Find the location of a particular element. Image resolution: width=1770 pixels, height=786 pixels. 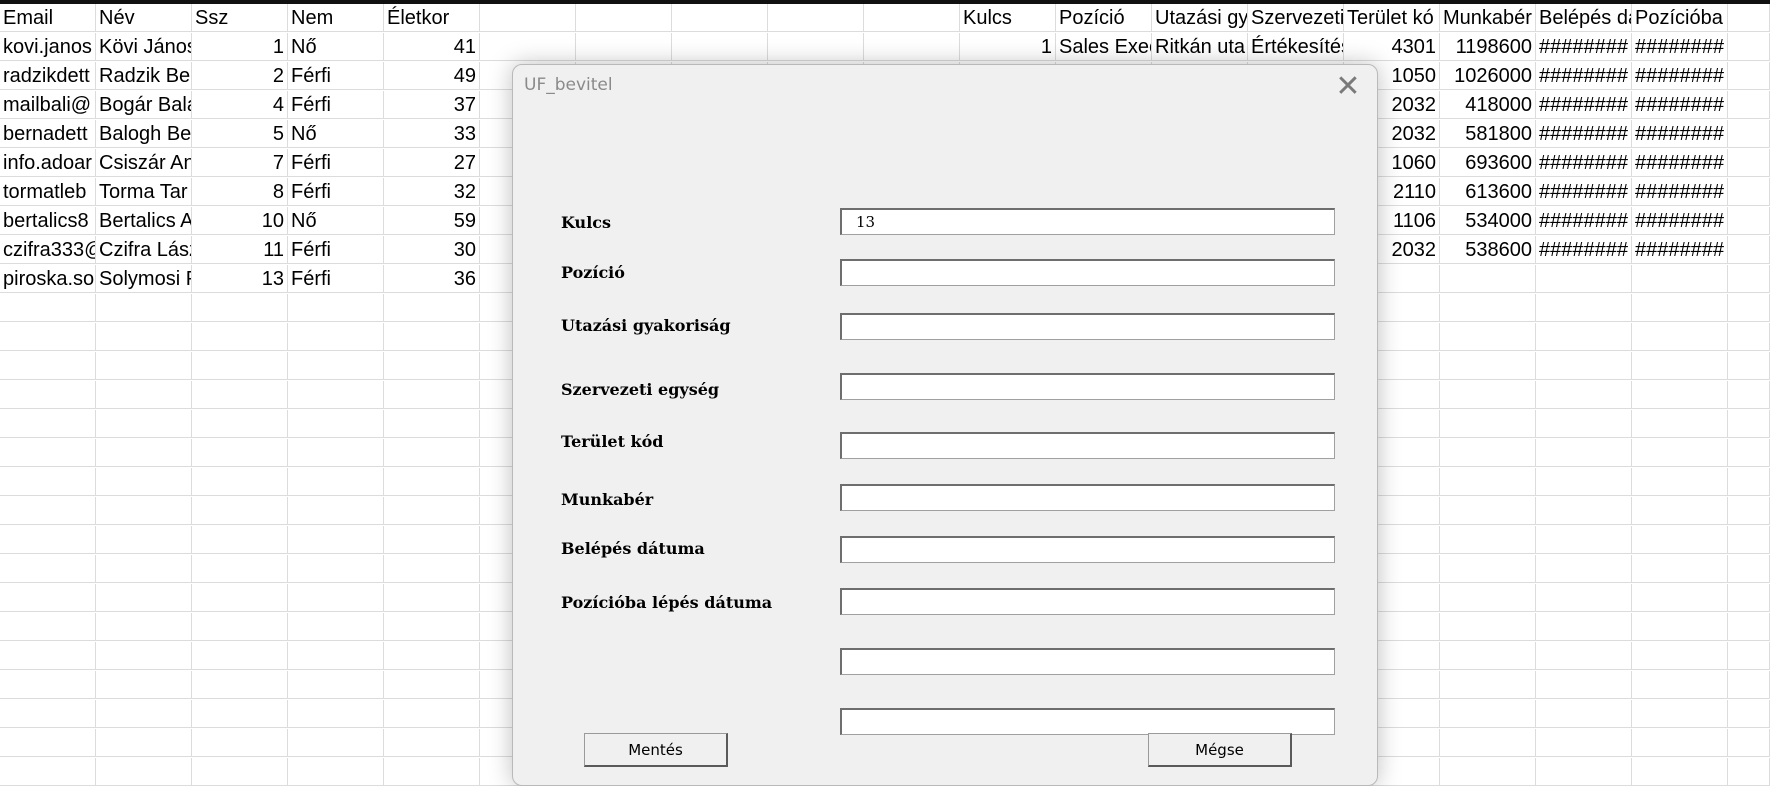

table-cell: Csiszár An is located at coordinates (144, 163).